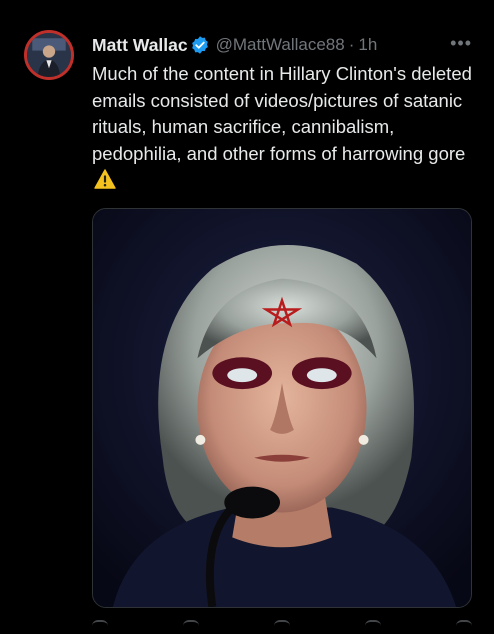 This screenshot has width=494, height=634. I want to click on retweet-icon, so click(191, 624).